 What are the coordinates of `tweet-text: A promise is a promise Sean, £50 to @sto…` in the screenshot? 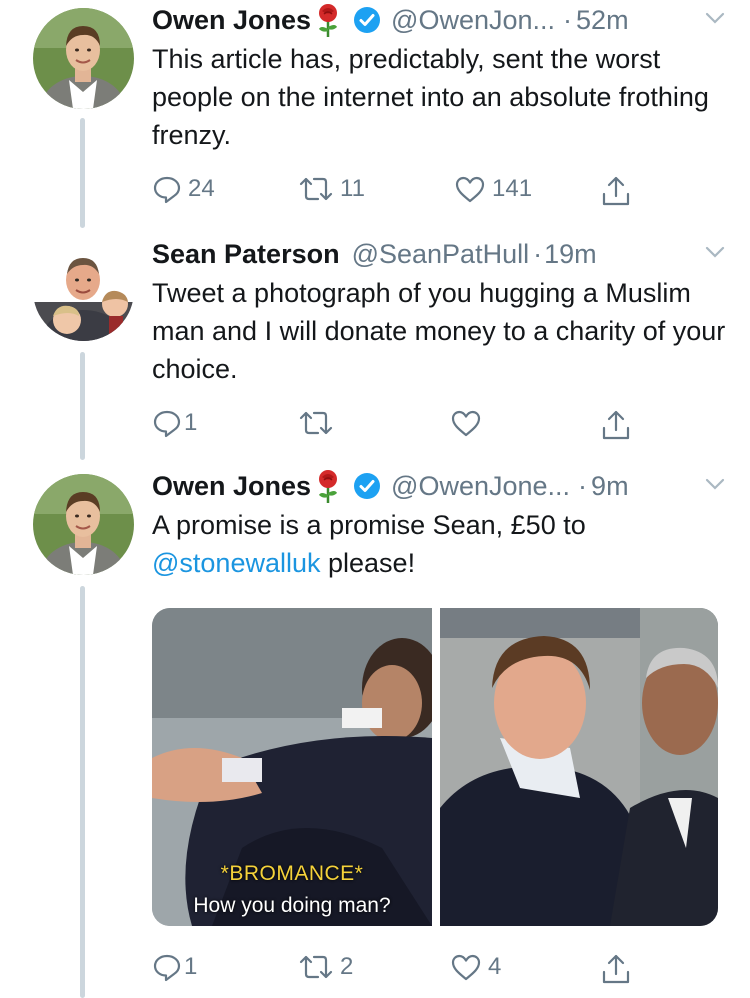 It's located at (440, 544).